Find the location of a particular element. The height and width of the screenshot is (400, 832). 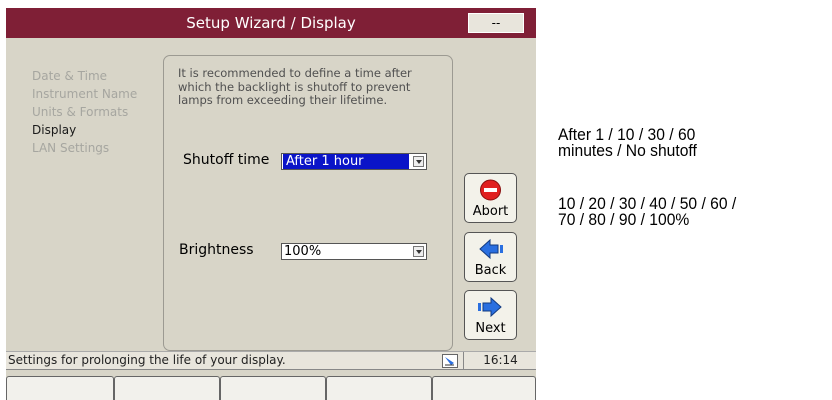

shutoff-time-select: After 1 hour is located at coordinates (354, 161).